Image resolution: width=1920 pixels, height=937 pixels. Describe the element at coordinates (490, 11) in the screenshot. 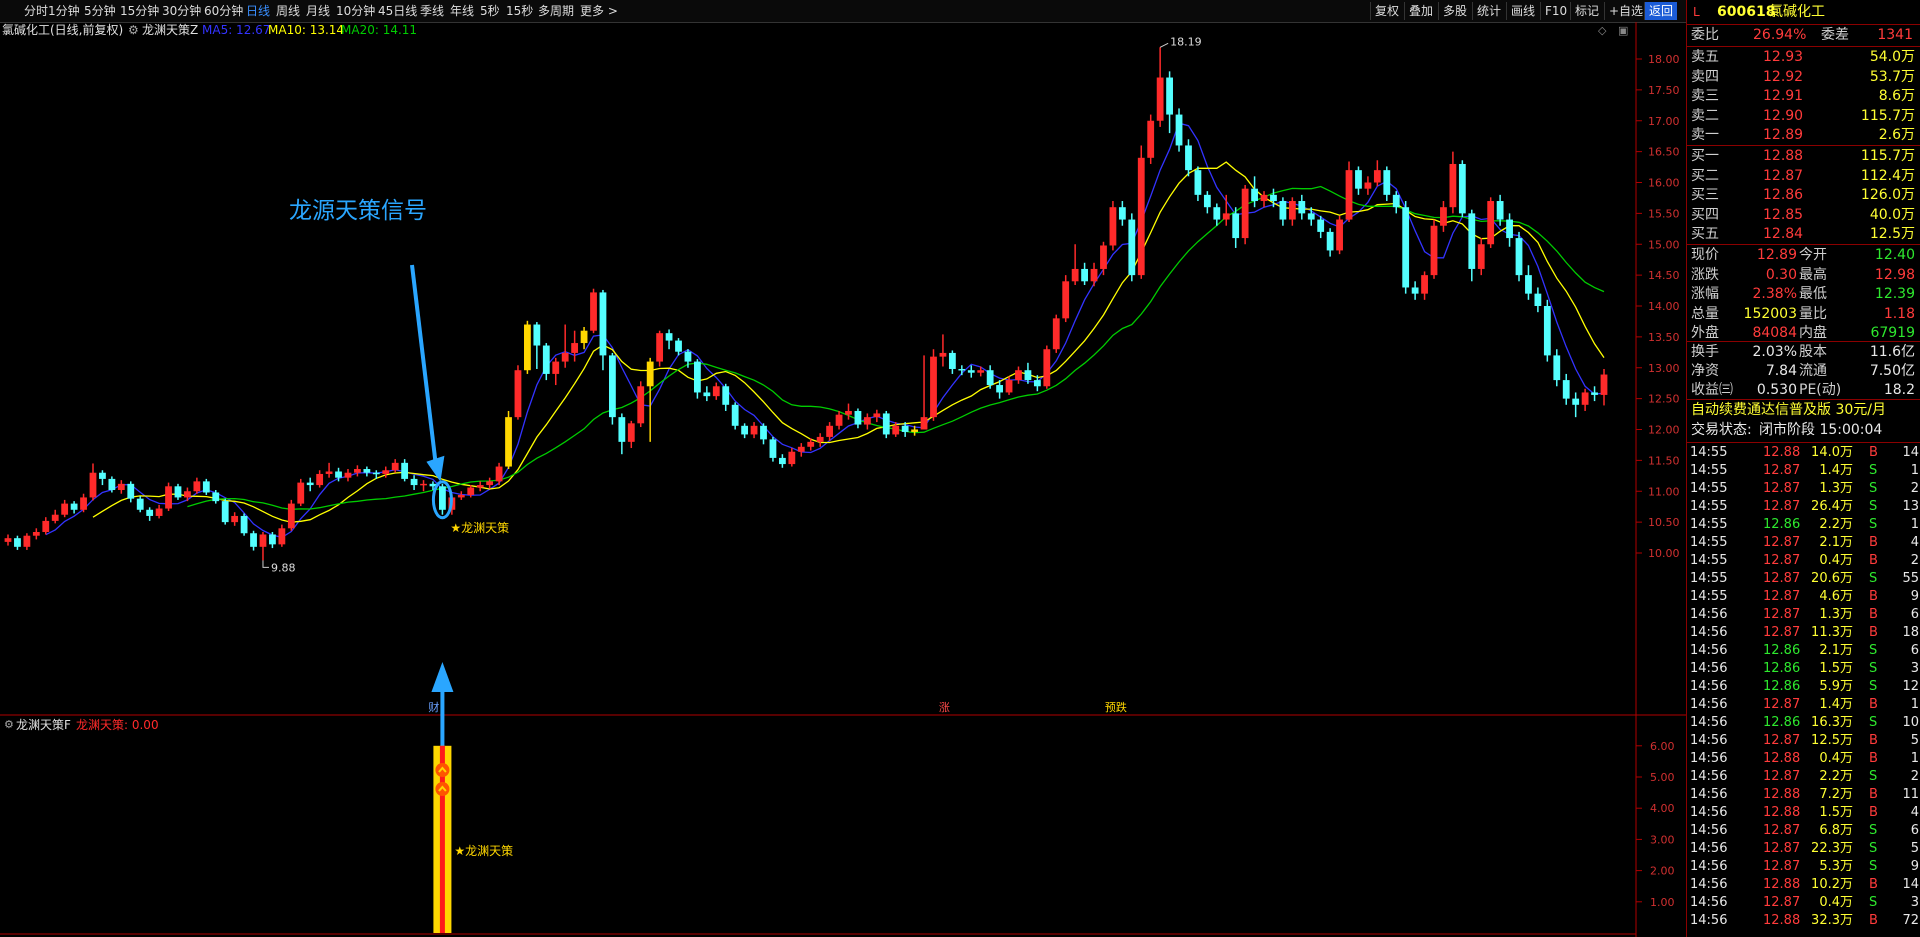

I see `period-tab: 5秒` at that location.